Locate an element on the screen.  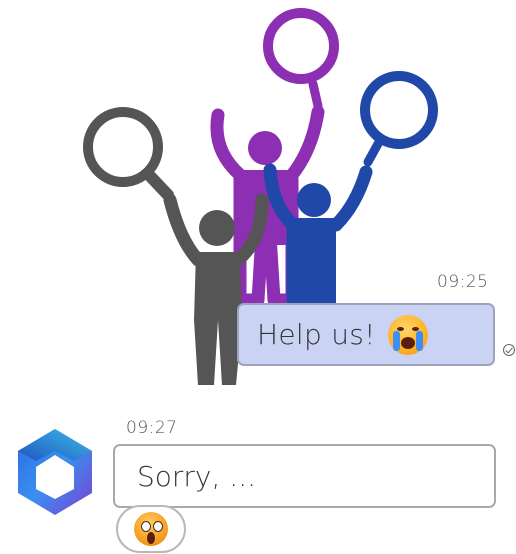
face-screaming-in-fear-icon is located at coordinates (151, 529).